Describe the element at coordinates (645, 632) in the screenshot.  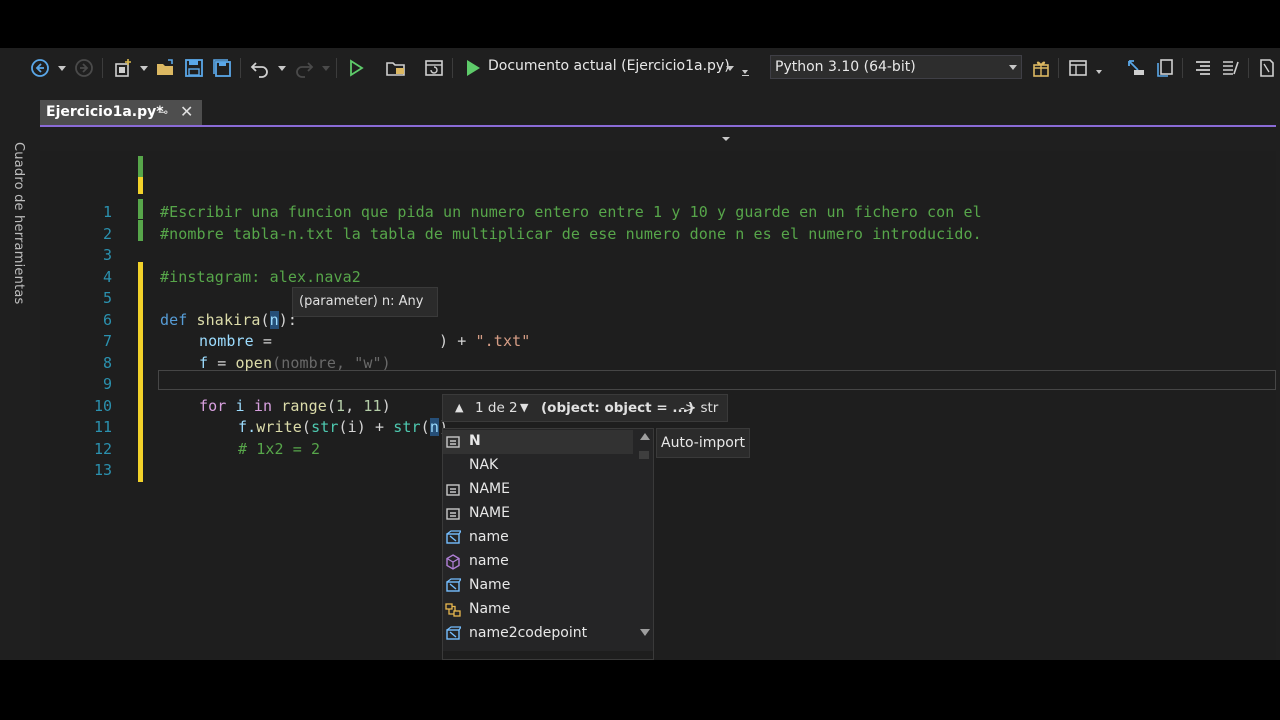
I see `scroll-down-arrow-icon` at that location.